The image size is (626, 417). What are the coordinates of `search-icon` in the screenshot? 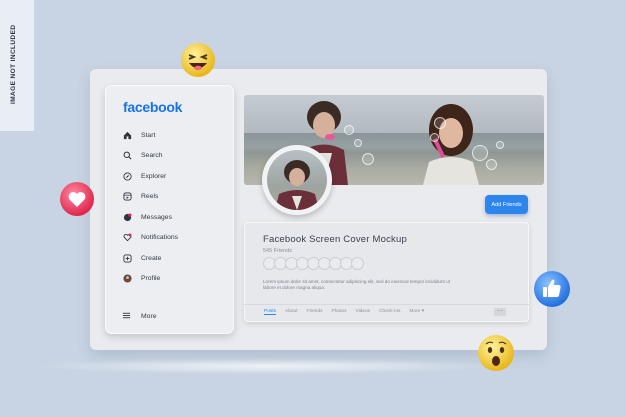 It's located at (127, 156).